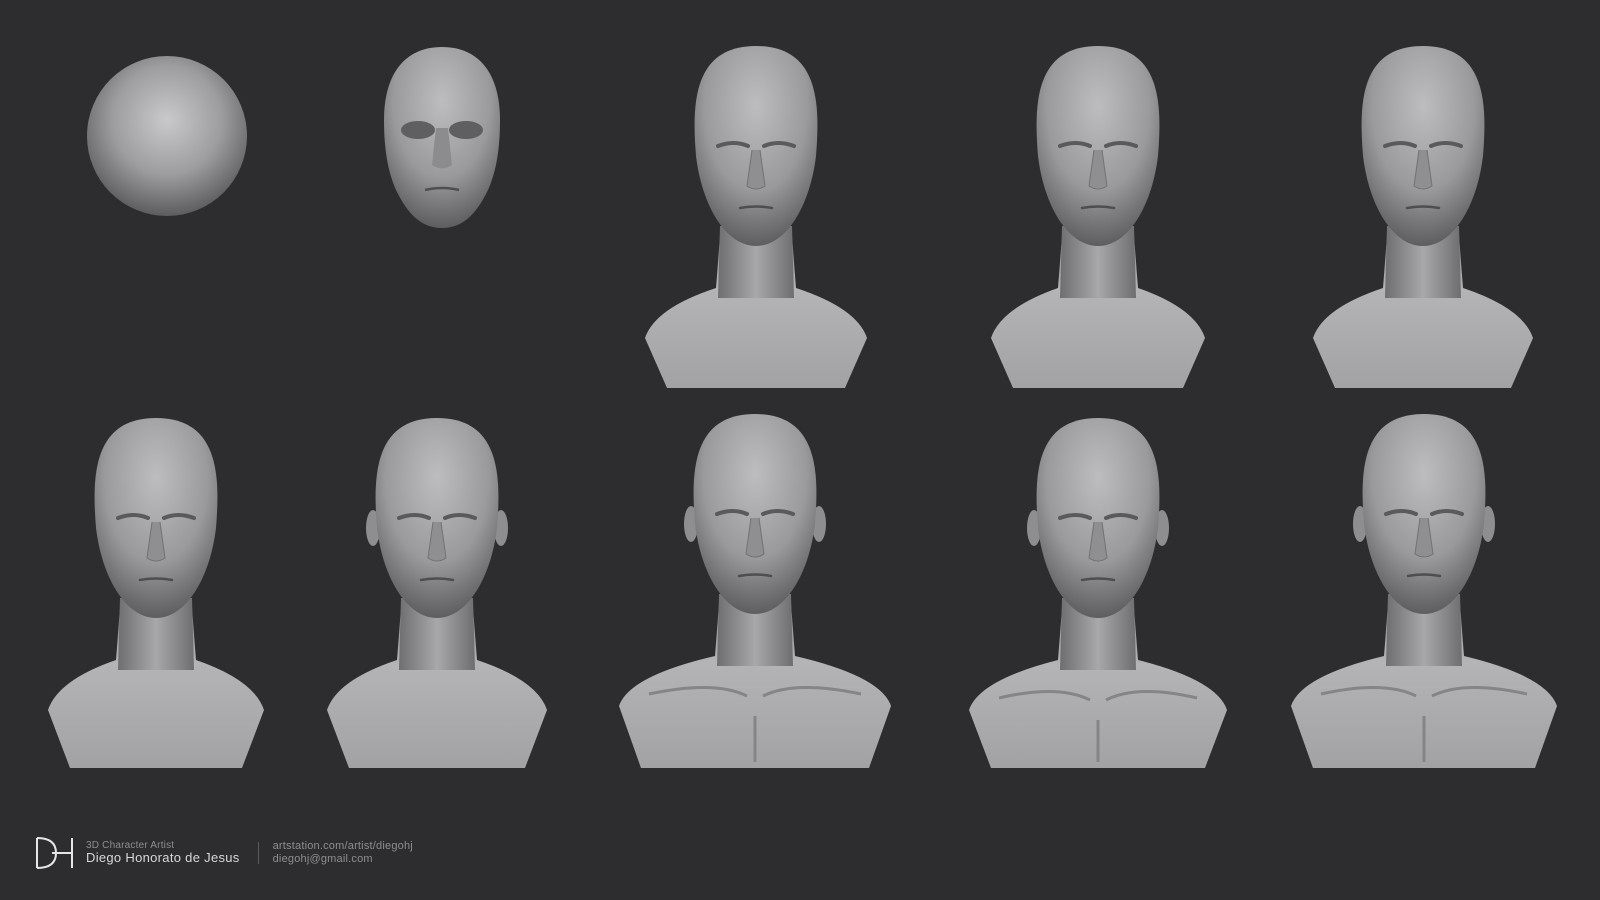 Image resolution: width=1600 pixels, height=900 pixels. Describe the element at coordinates (167, 136) in the screenshot. I see `stage-sphere` at that location.